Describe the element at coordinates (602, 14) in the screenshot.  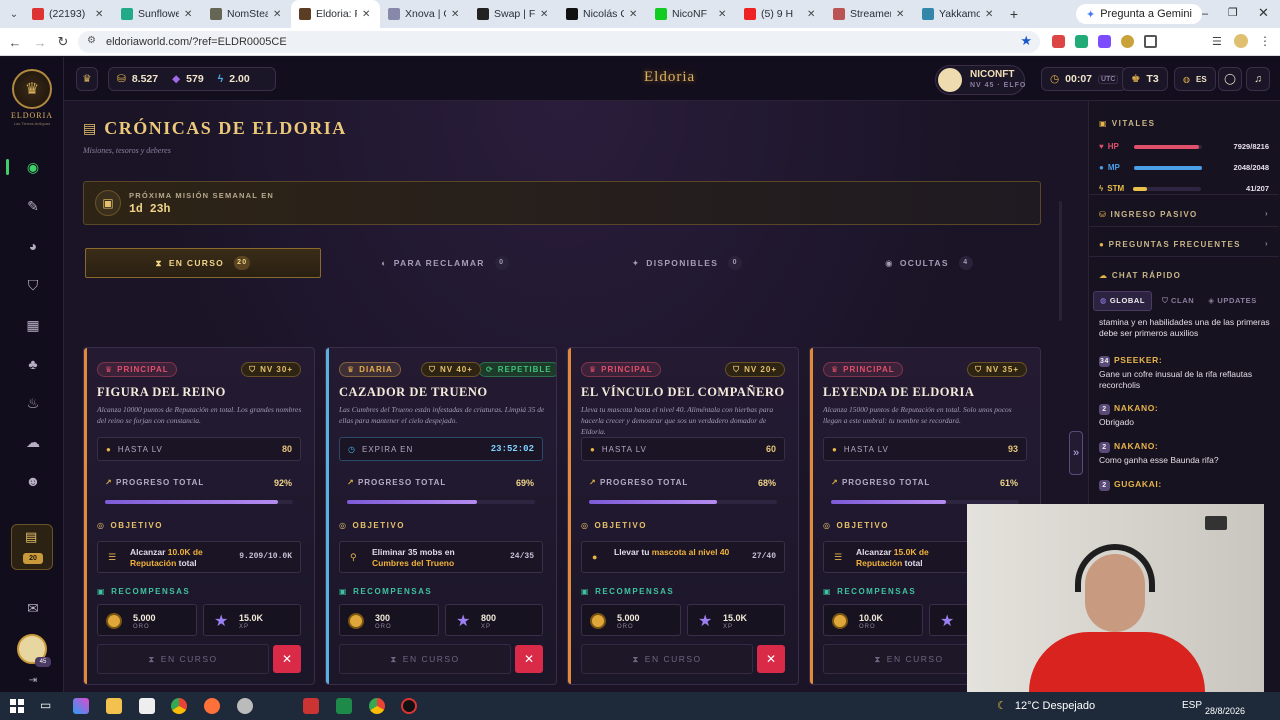
I see `browser-tab: Nicolás Gar ✕` at that location.